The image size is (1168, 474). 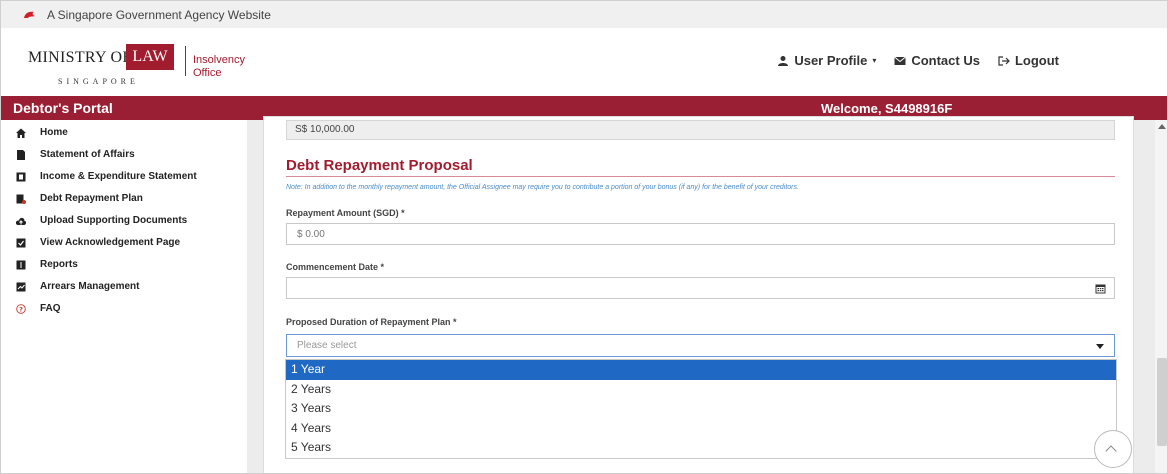 What do you see at coordinates (700, 288) in the screenshot?
I see `commencement-date-input` at bounding box center [700, 288].